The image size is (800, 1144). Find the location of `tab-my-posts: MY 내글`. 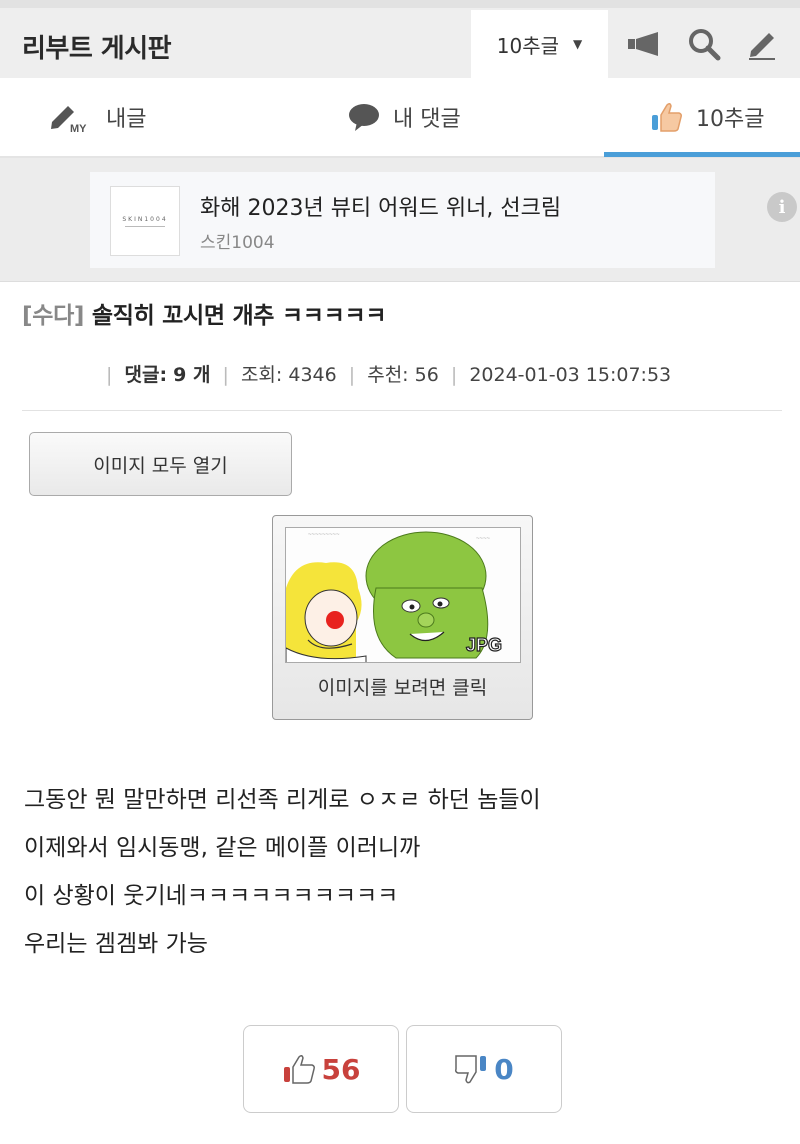

tab-my-posts: MY 내글 is located at coordinates (98, 117).